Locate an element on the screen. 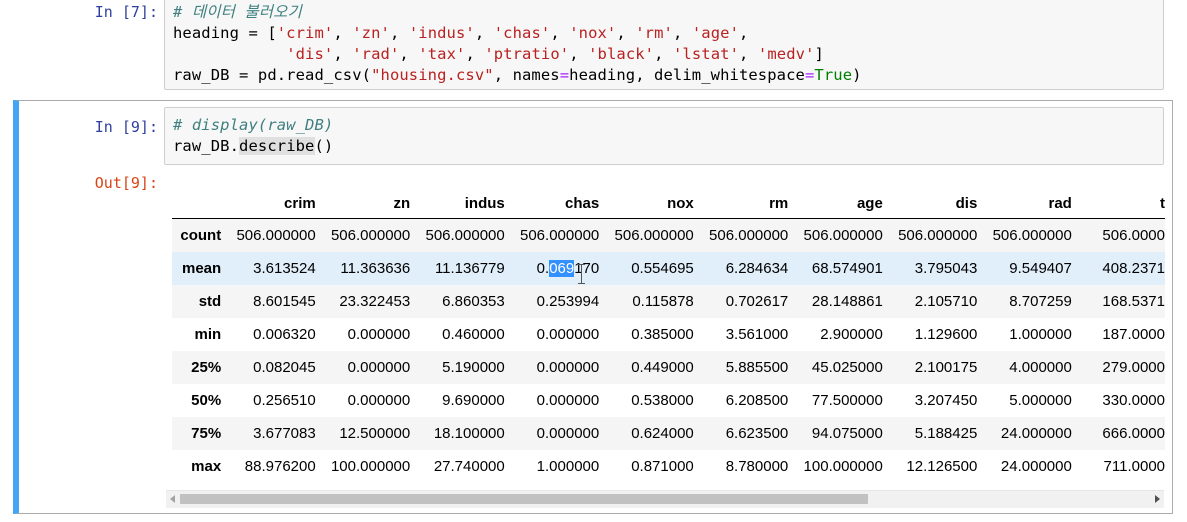 Image resolution: width=1187 pixels, height=522 pixels. string-literal: 'ptratio' is located at coordinates (527, 54).